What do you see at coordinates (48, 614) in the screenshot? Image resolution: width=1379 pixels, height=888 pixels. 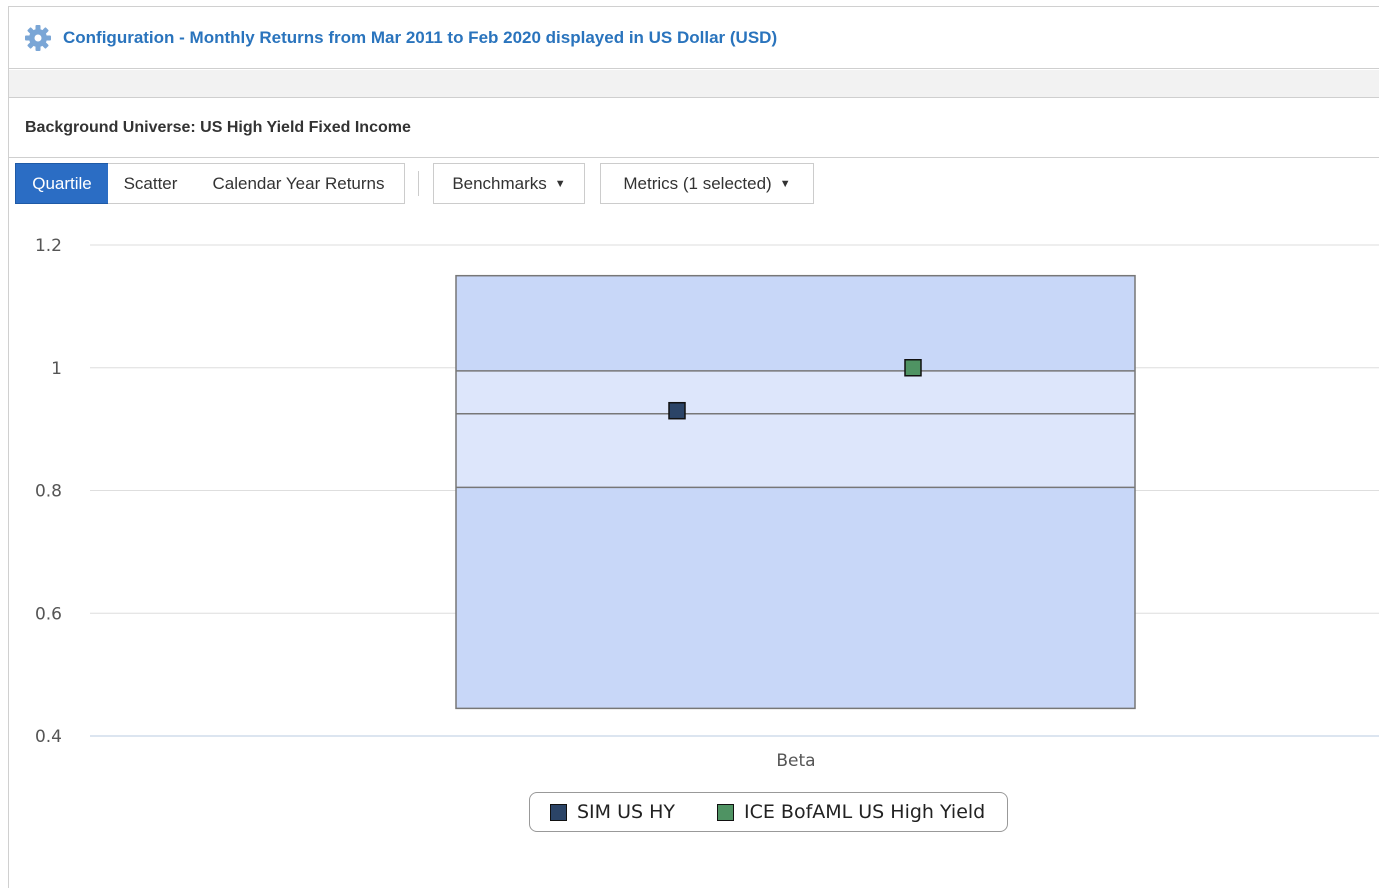 I see `y-tick-label: 0.6` at bounding box center [48, 614].